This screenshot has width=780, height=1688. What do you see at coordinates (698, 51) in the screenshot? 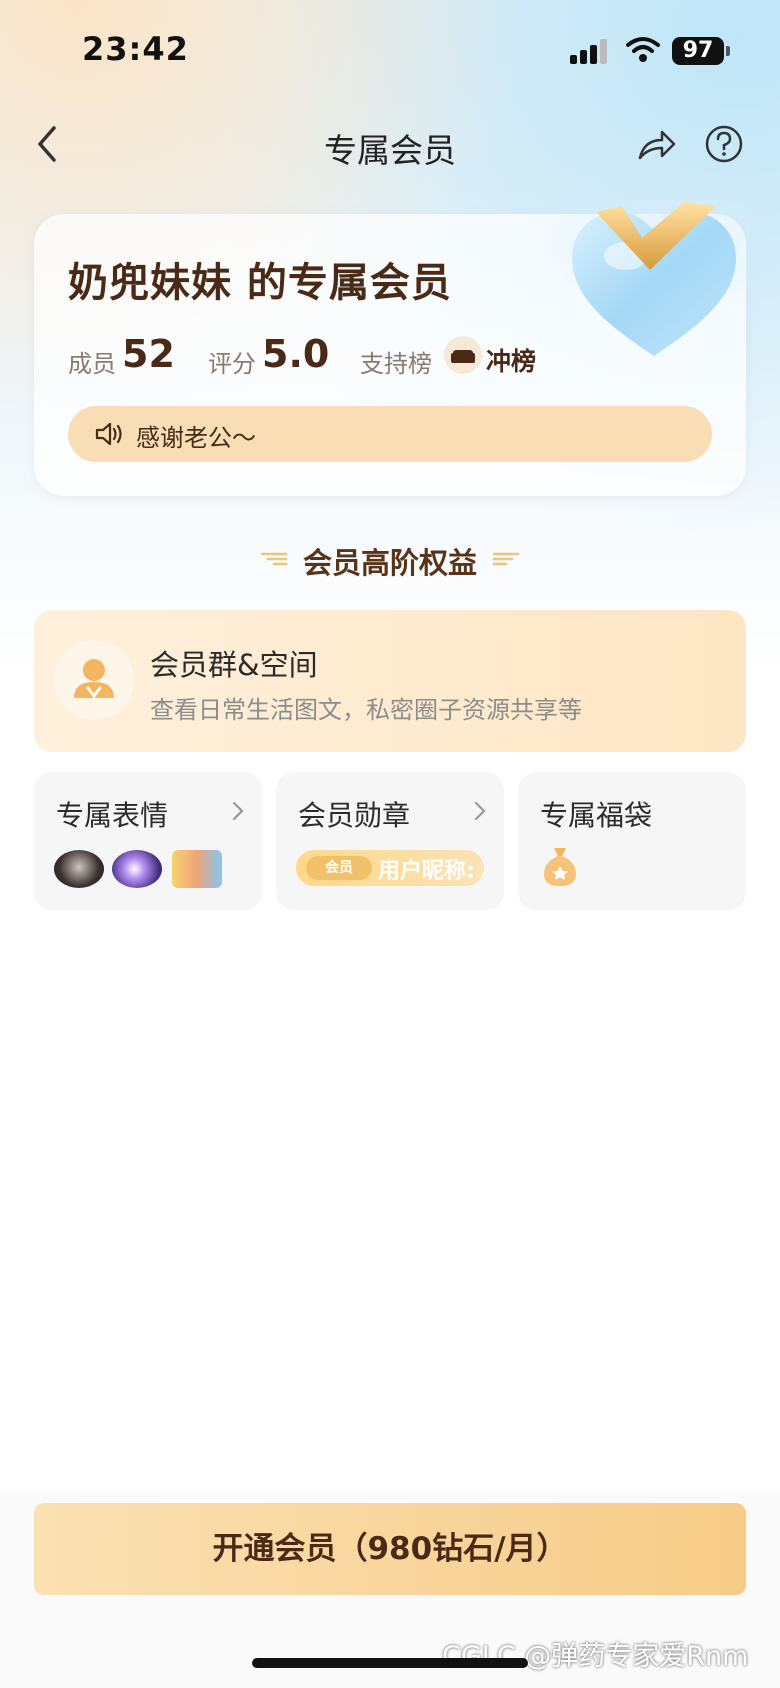
I see `battery-indicator: 97` at bounding box center [698, 51].